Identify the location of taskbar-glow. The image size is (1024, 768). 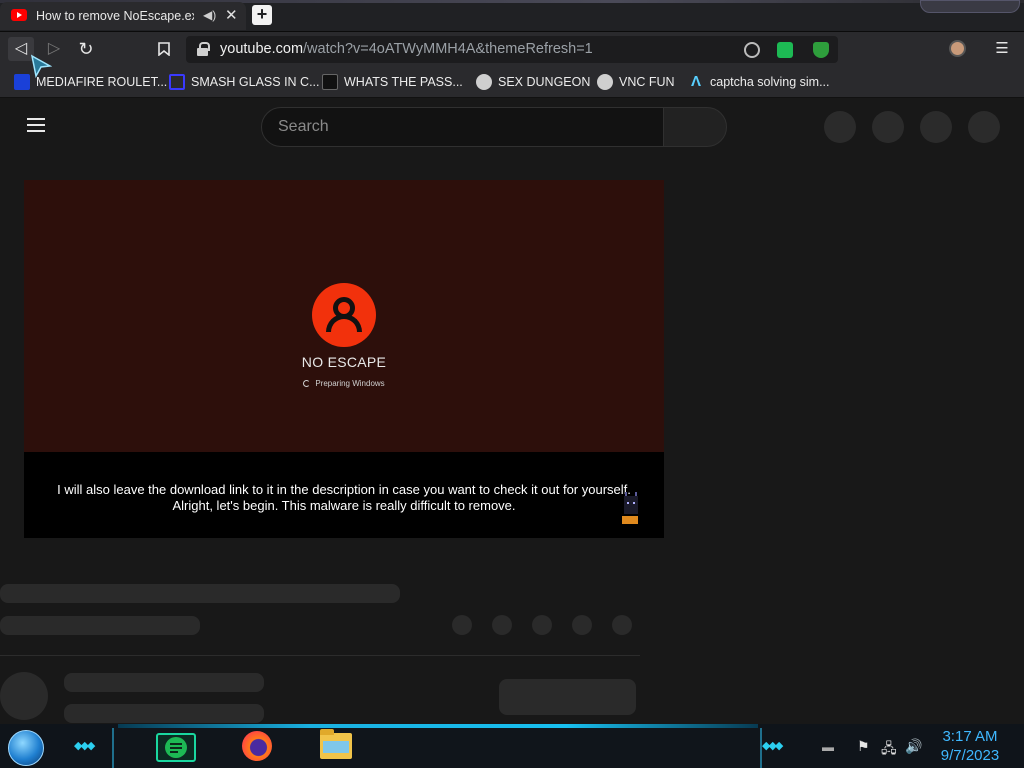
(438, 726).